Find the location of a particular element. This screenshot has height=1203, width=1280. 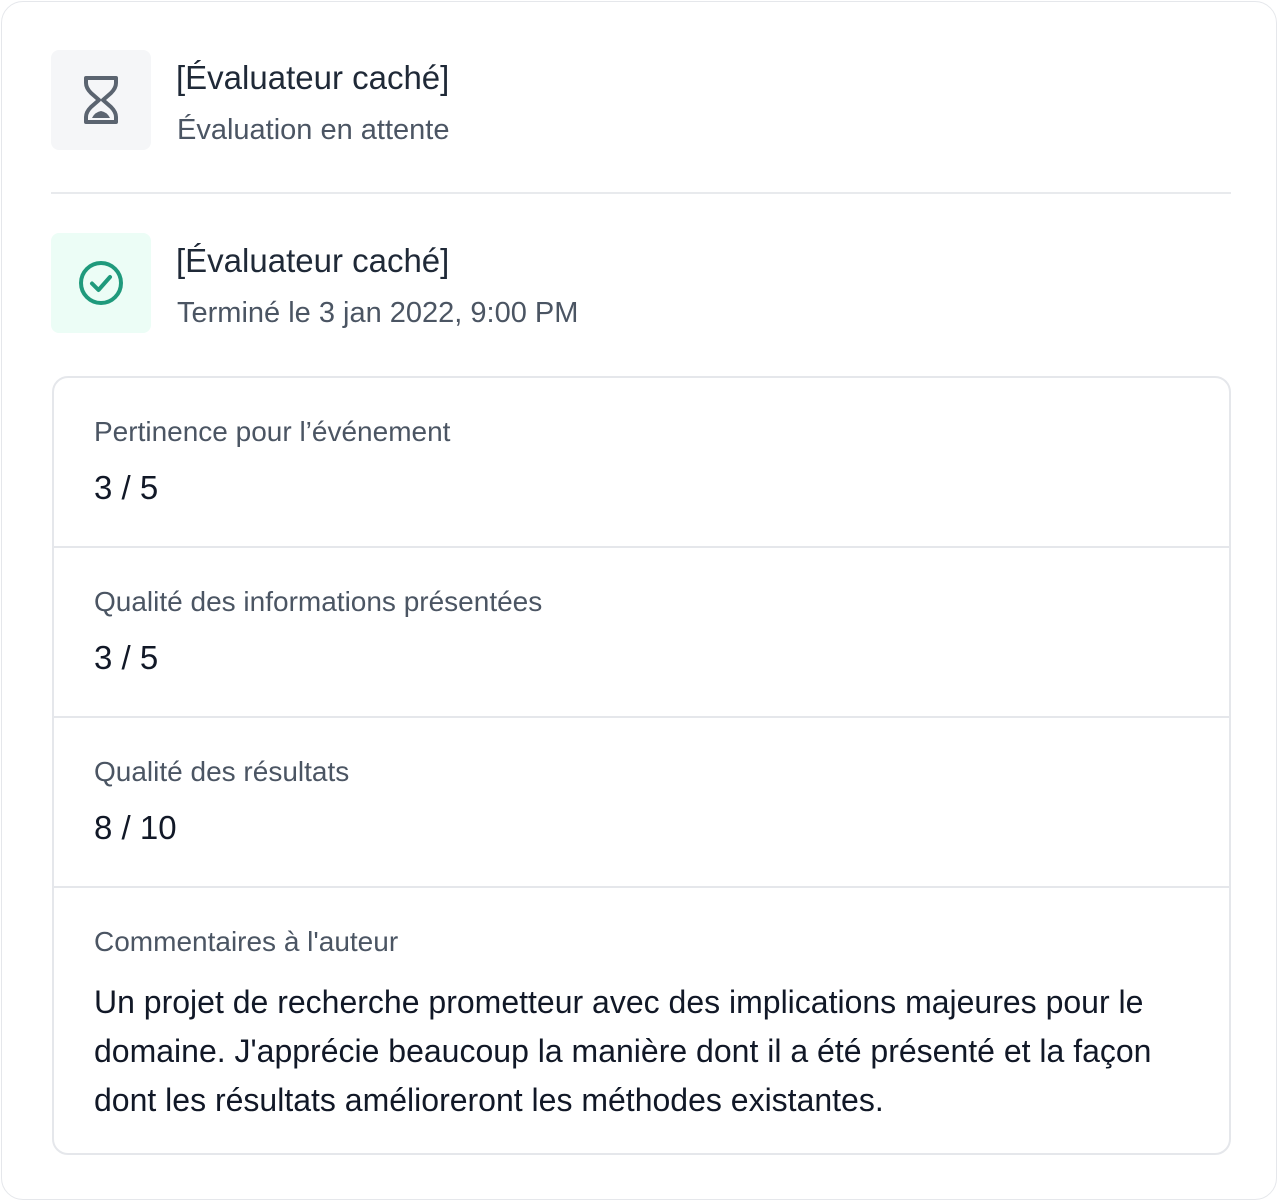

score-row: Qualité des résultats 8 / 10 is located at coordinates (641, 803).